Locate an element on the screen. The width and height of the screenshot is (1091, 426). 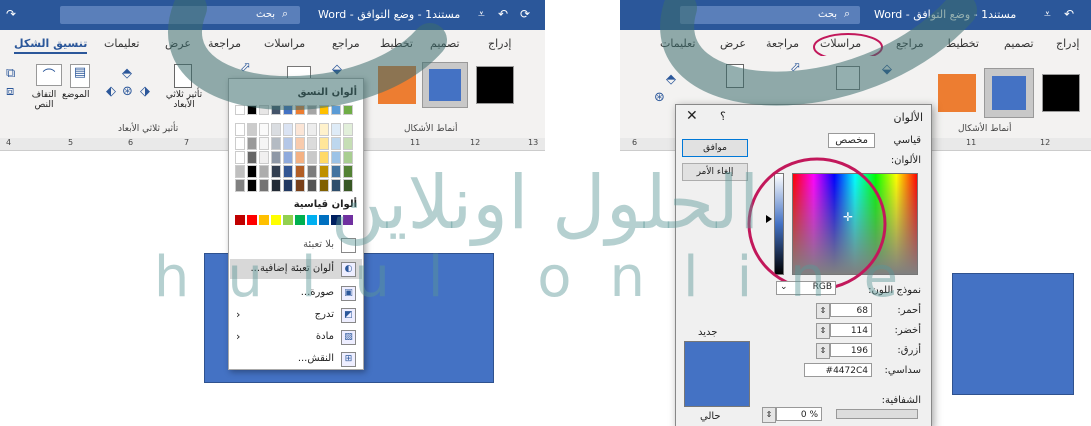
style-orange-swatch is located at coordinates (397, 85).